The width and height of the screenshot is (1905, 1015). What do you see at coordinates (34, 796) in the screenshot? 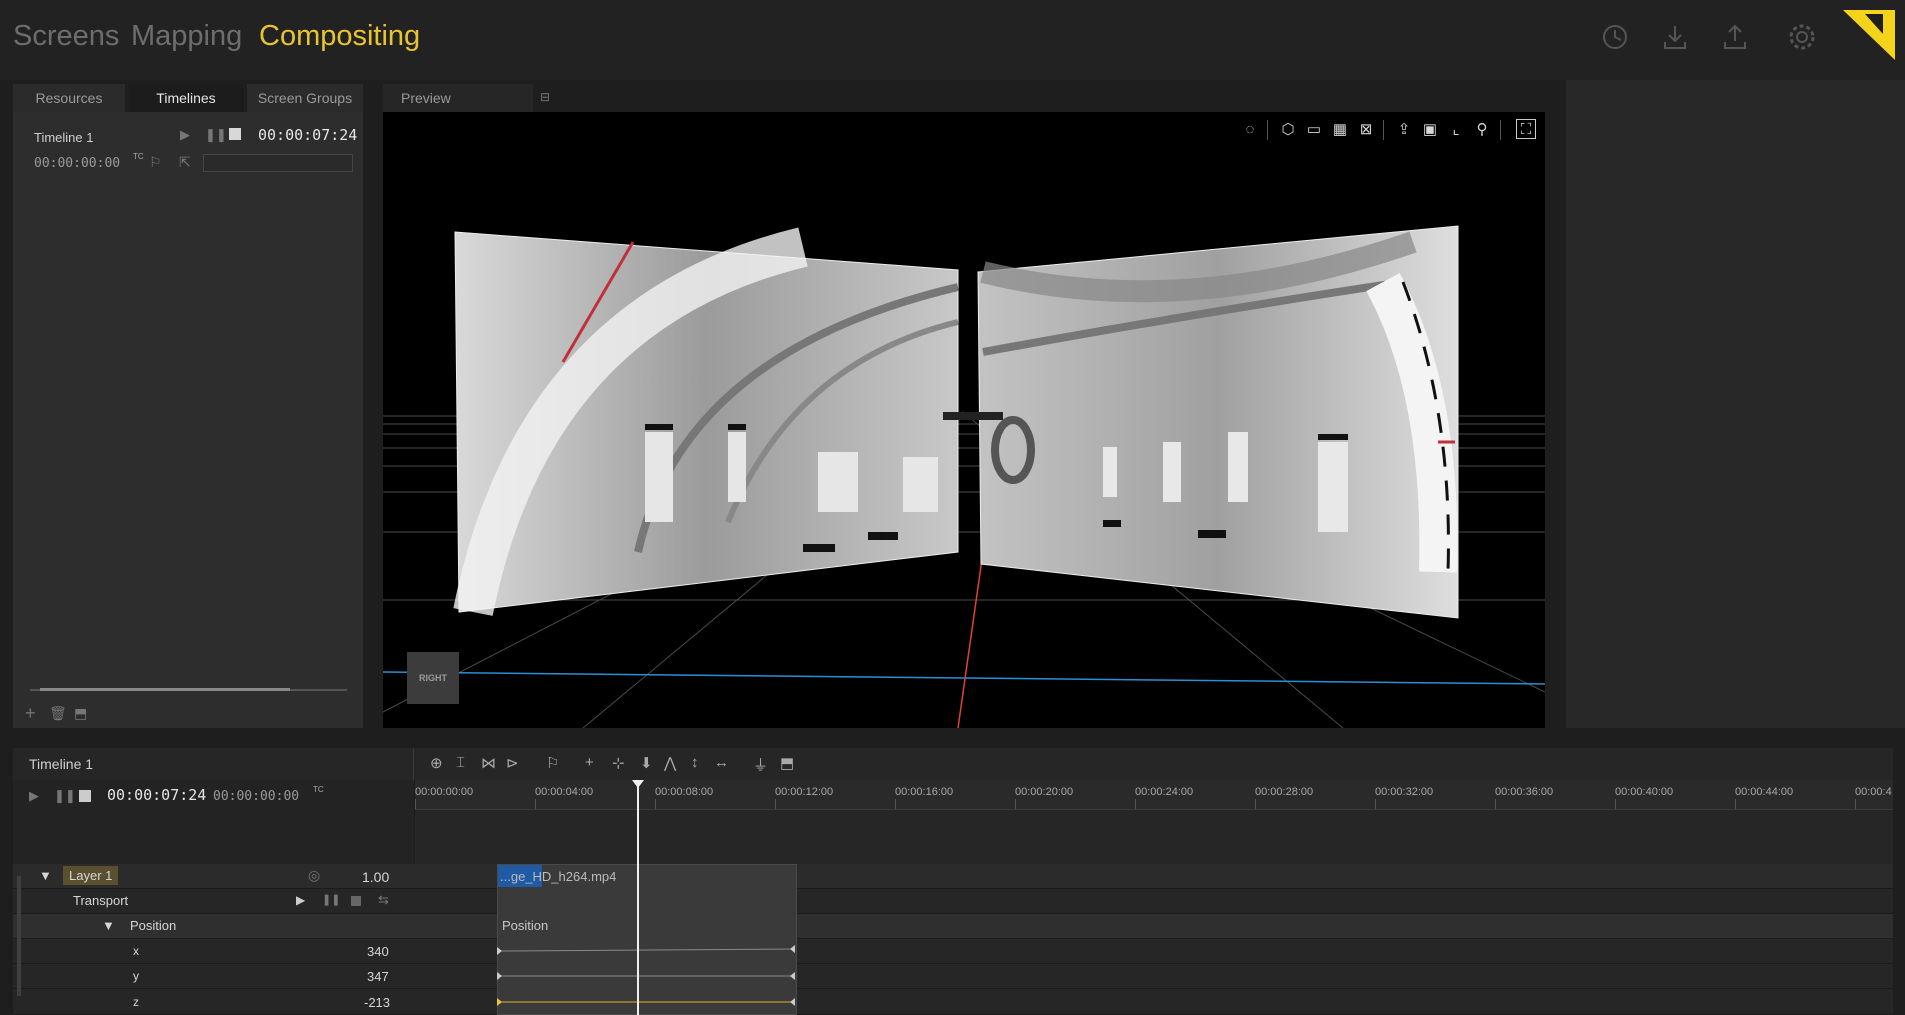
I see `tl-play-icon: ▶` at bounding box center [34, 796].